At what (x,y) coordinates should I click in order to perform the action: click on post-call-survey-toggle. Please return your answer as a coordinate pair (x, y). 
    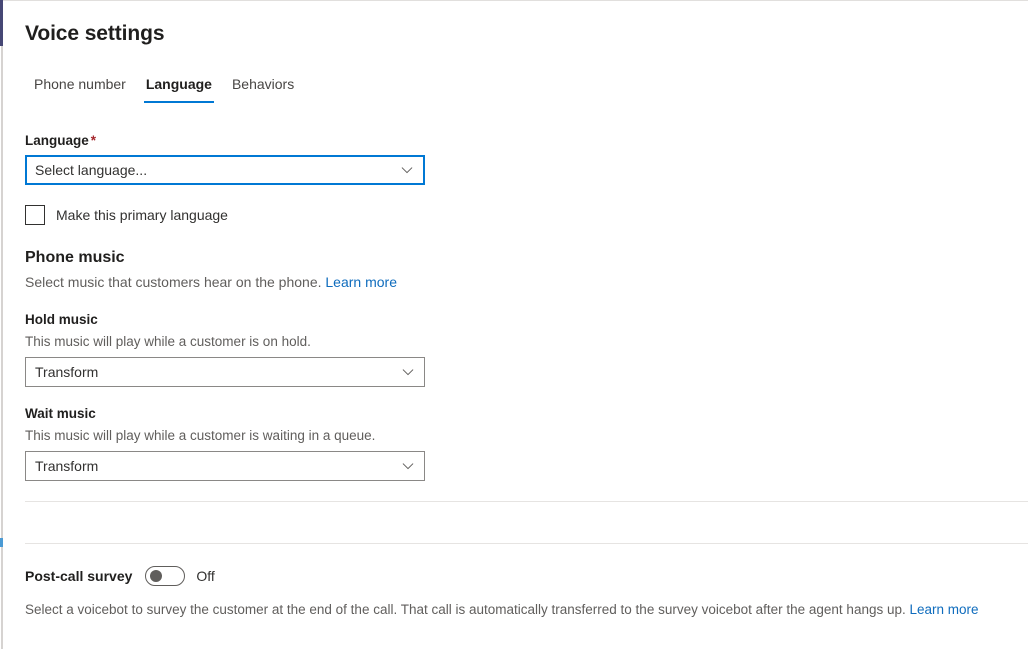
    Looking at the image, I should click on (165, 576).